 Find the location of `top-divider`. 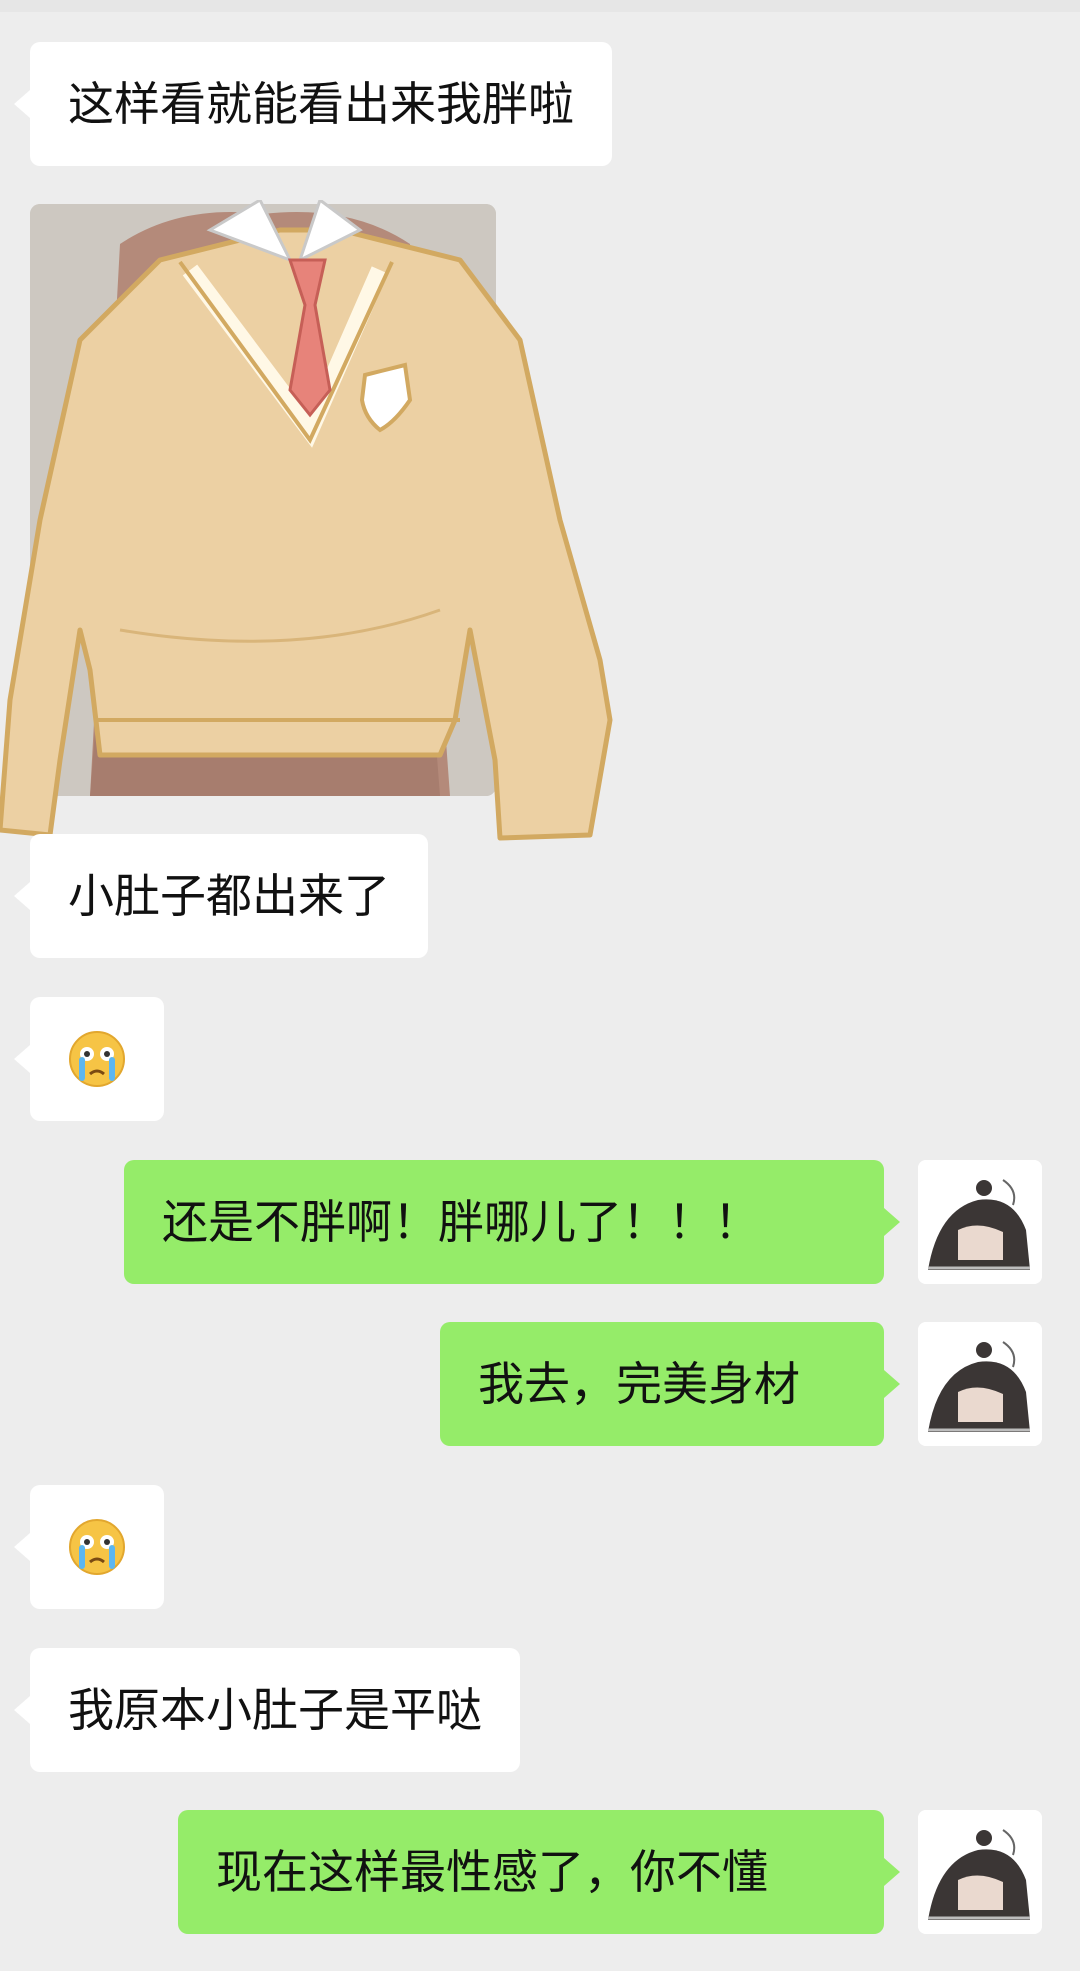

top-divider is located at coordinates (540, 6).